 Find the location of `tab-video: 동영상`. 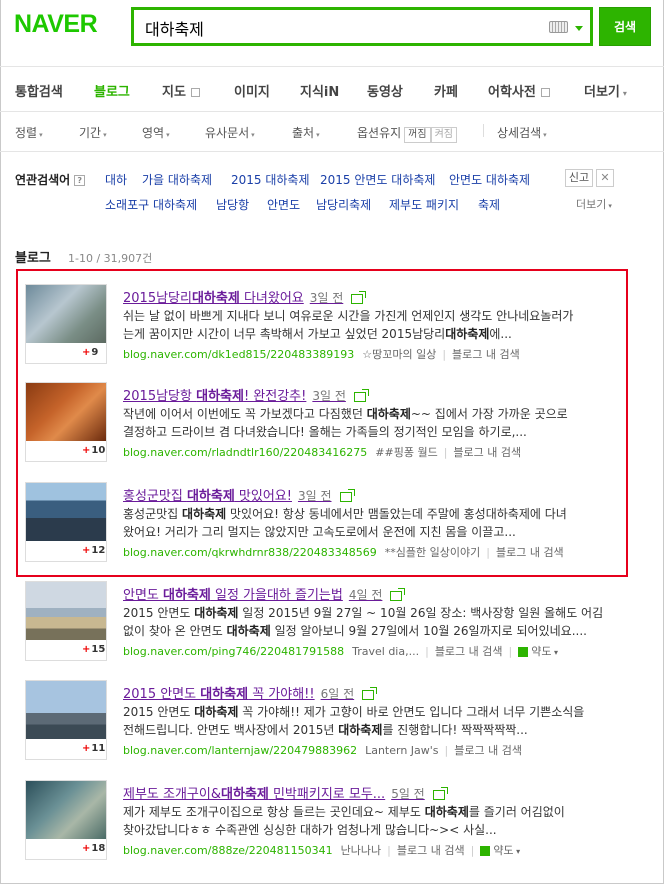

tab-video: 동영상 is located at coordinates (385, 90).